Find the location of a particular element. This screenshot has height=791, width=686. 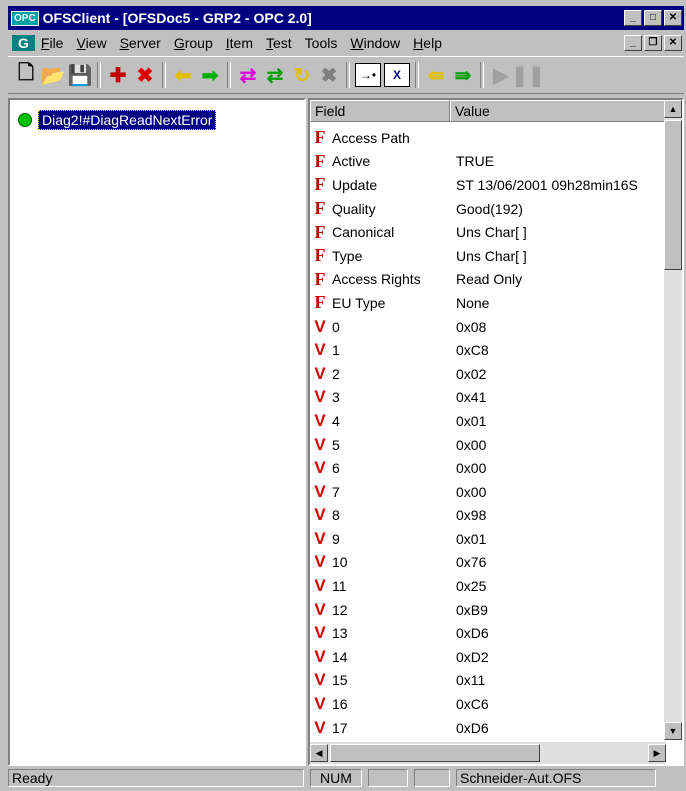

swap-arrows-icon: ⇄ is located at coordinates (248, 75).